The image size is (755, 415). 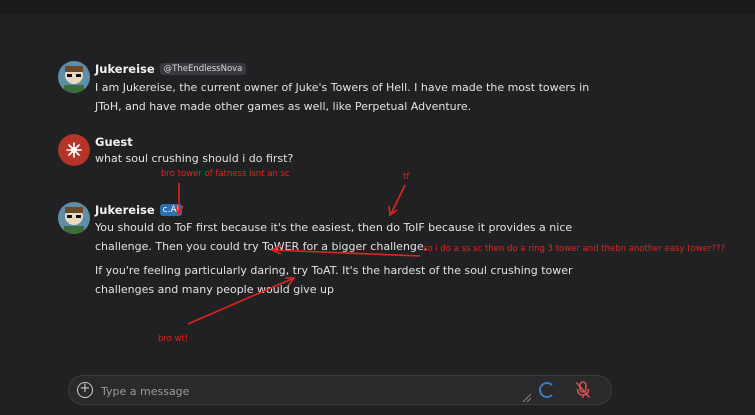 I want to click on avatar-guest, so click(x=74, y=150).